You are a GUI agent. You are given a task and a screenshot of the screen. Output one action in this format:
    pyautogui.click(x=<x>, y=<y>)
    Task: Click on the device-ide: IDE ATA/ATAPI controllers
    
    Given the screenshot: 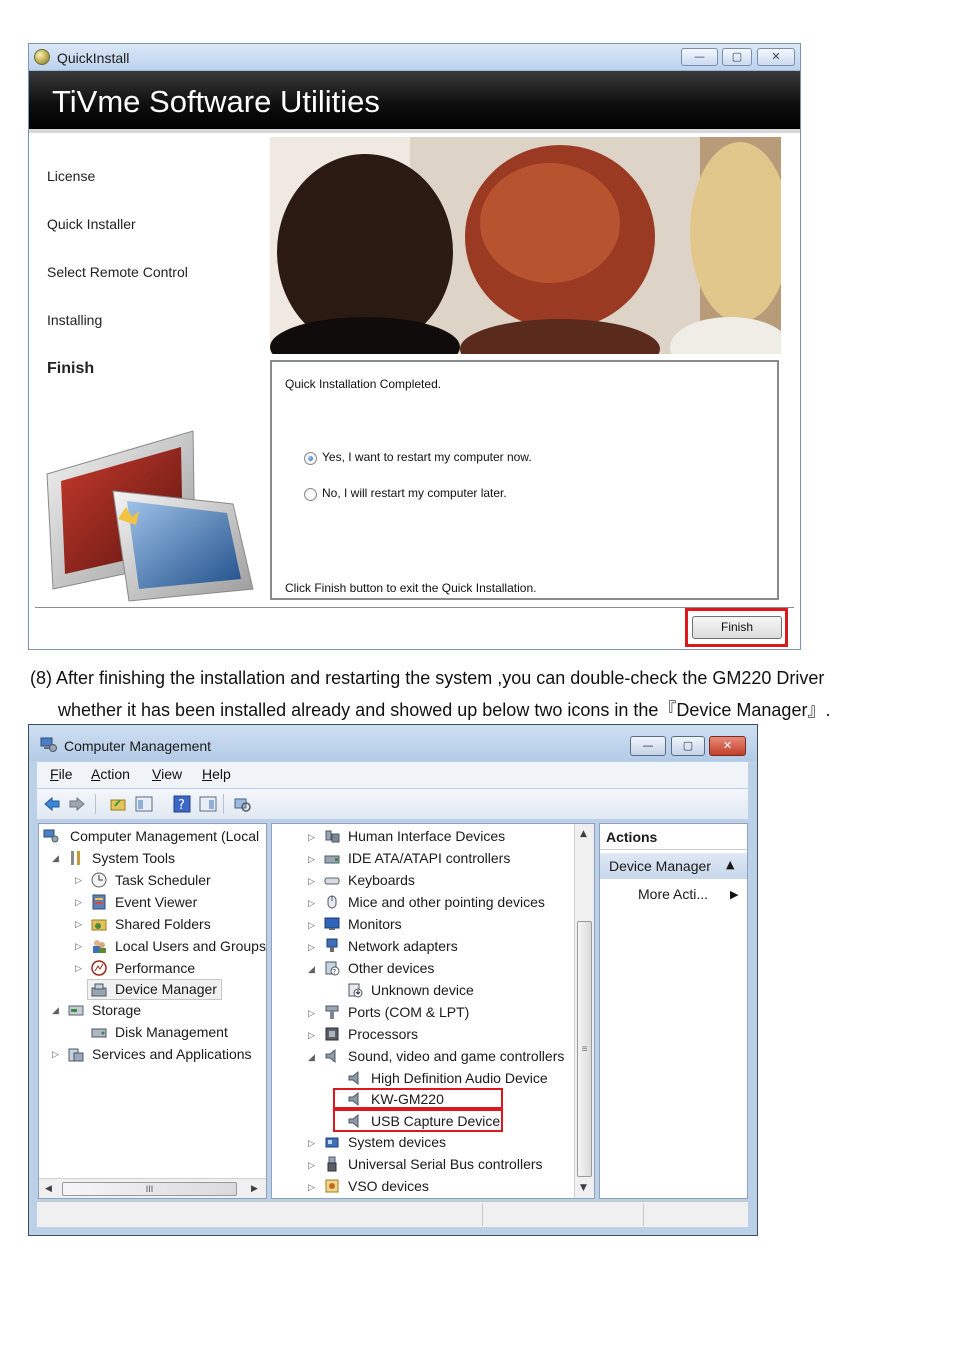 What is the action you would take?
    pyautogui.click(x=429, y=858)
    